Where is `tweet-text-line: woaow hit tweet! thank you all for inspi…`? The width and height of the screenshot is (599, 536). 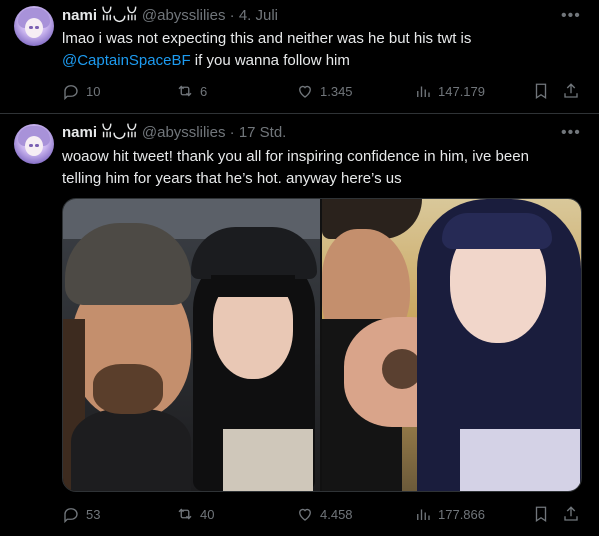 tweet-text-line: woaow hit tweet! thank you all for inspi… is located at coordinates (295, 156).